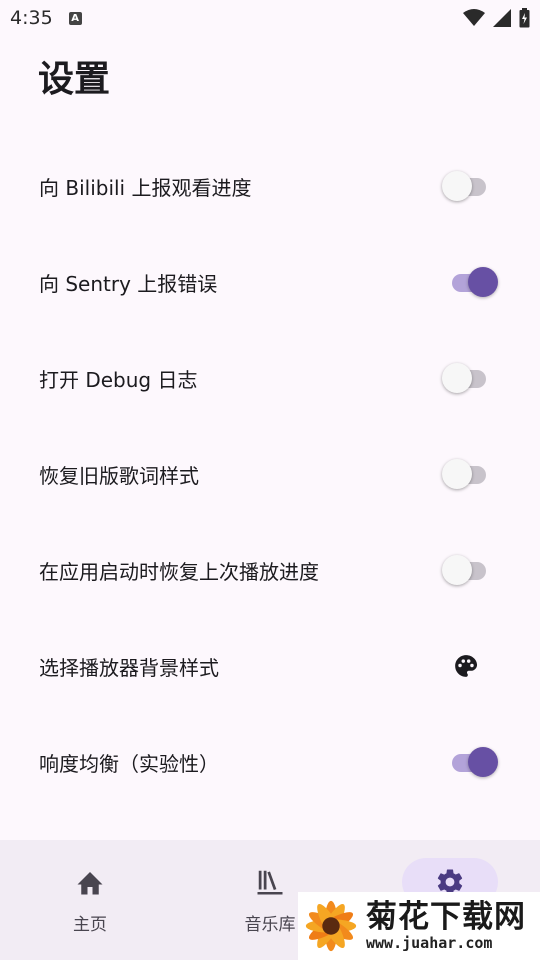 The width and height of the screenshot is (540, 960). I want to click on sentry-report-switch, so click(472, 282).